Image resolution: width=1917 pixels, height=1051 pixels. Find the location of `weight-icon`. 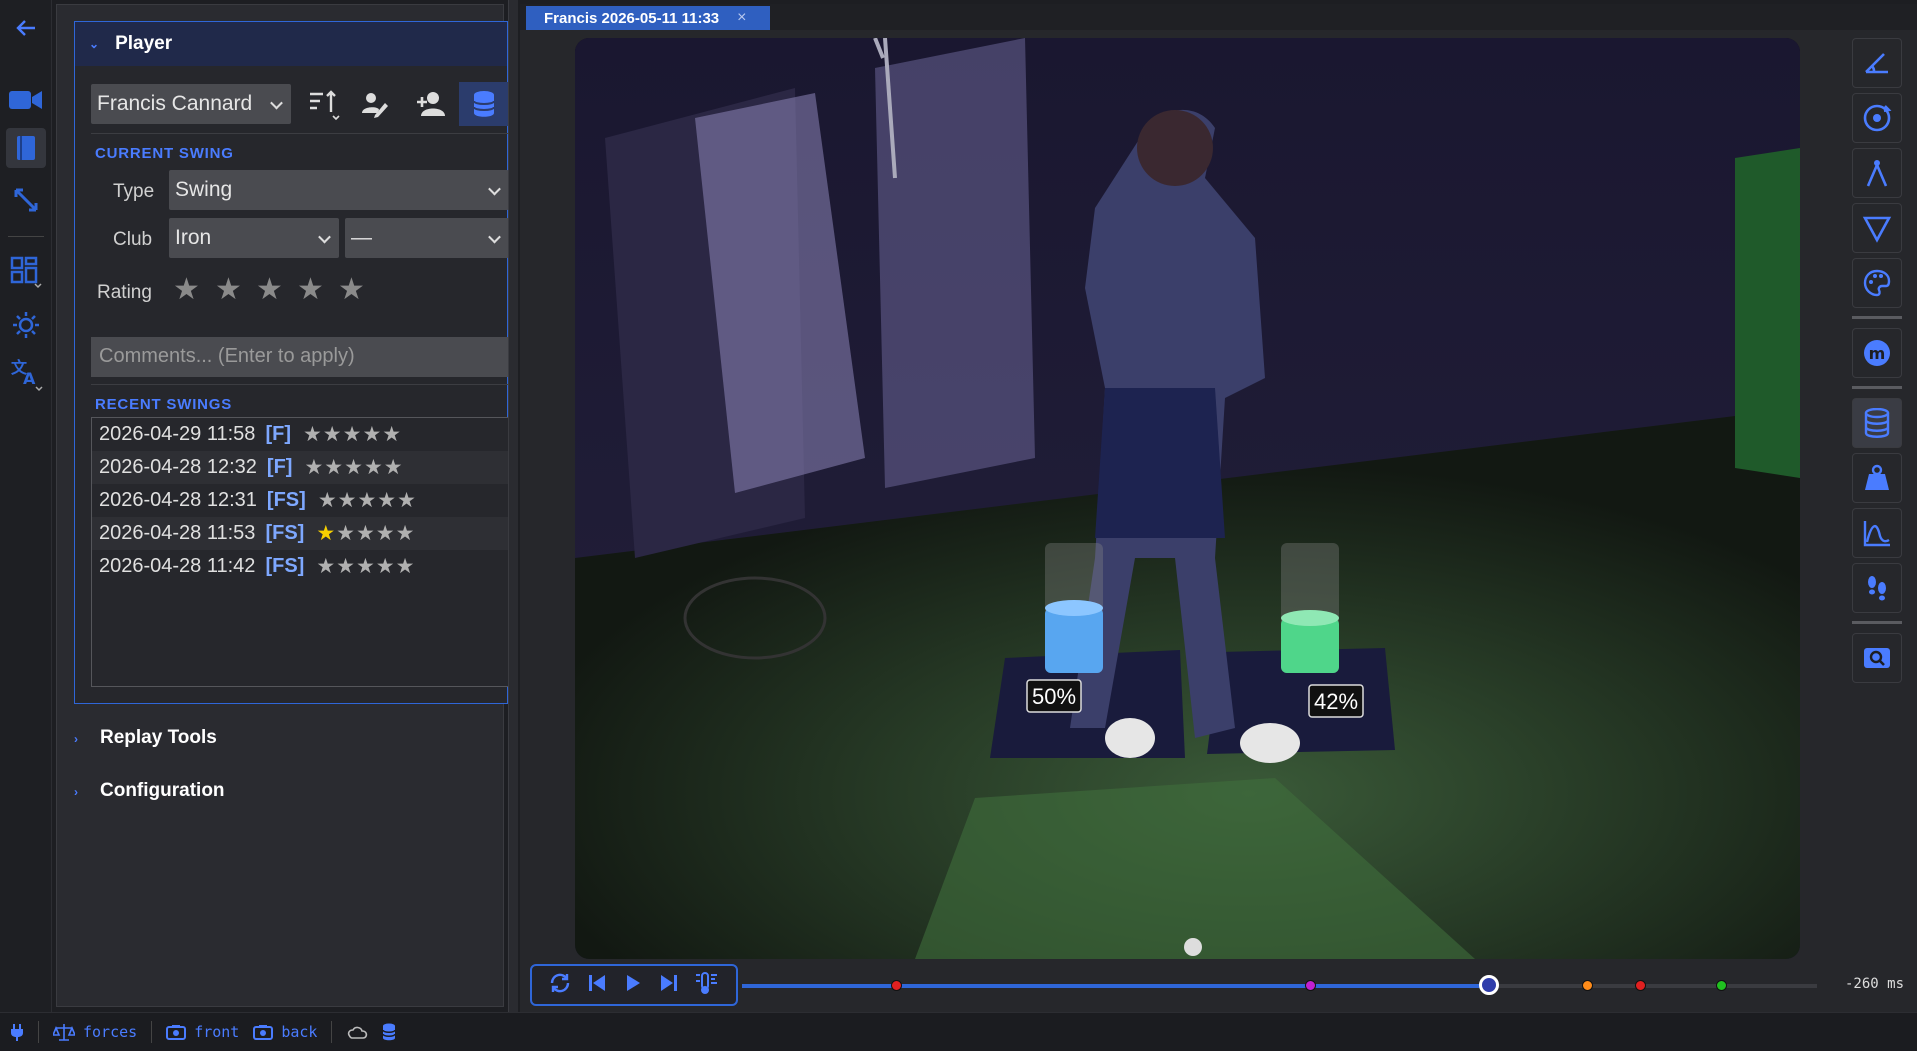

weight-icon is located at coordinates (1877, 478).